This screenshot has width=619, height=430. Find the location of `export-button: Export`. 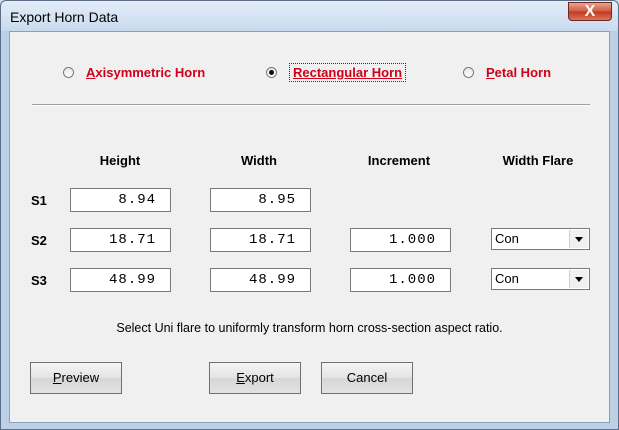

export-button: Export is located at coordinates (255, 378).